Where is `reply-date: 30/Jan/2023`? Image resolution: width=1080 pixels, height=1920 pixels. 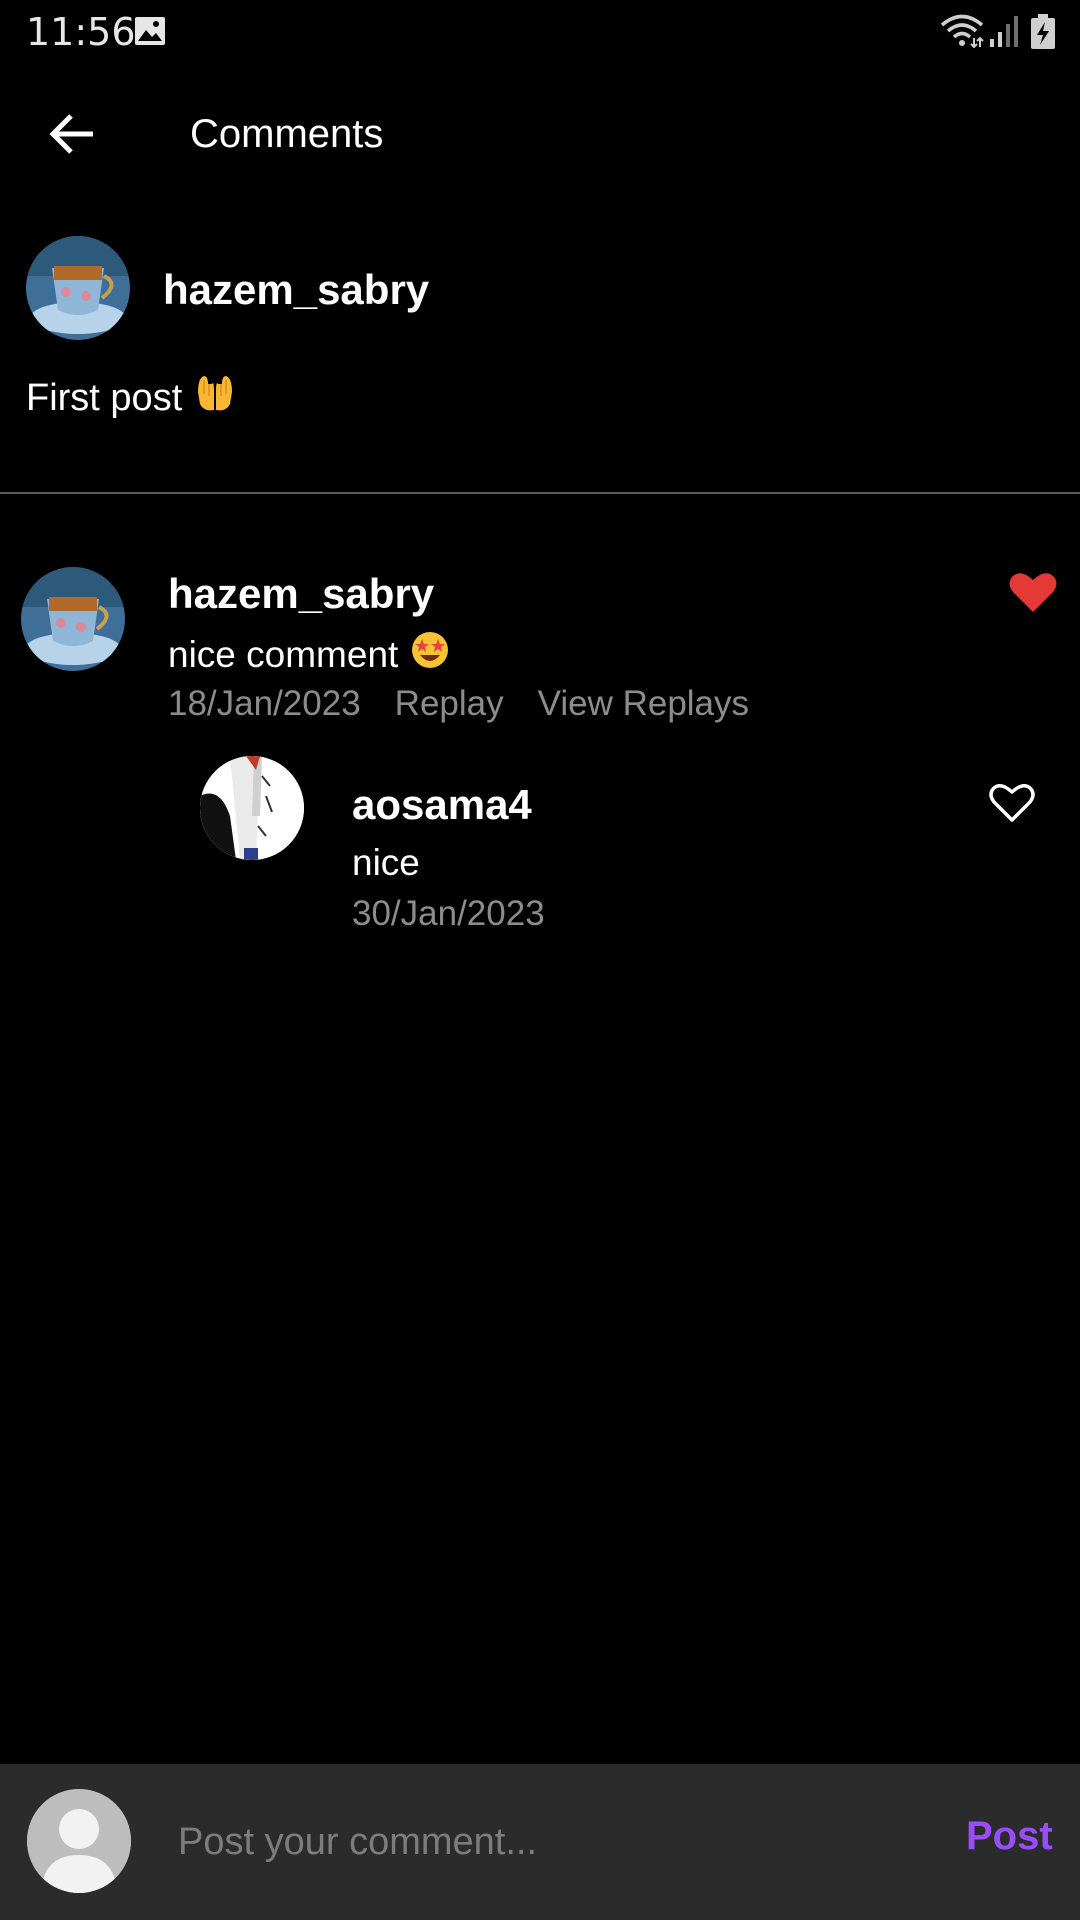 reply-date: 30/Jan/2023 is located at coordinates (448, 913).